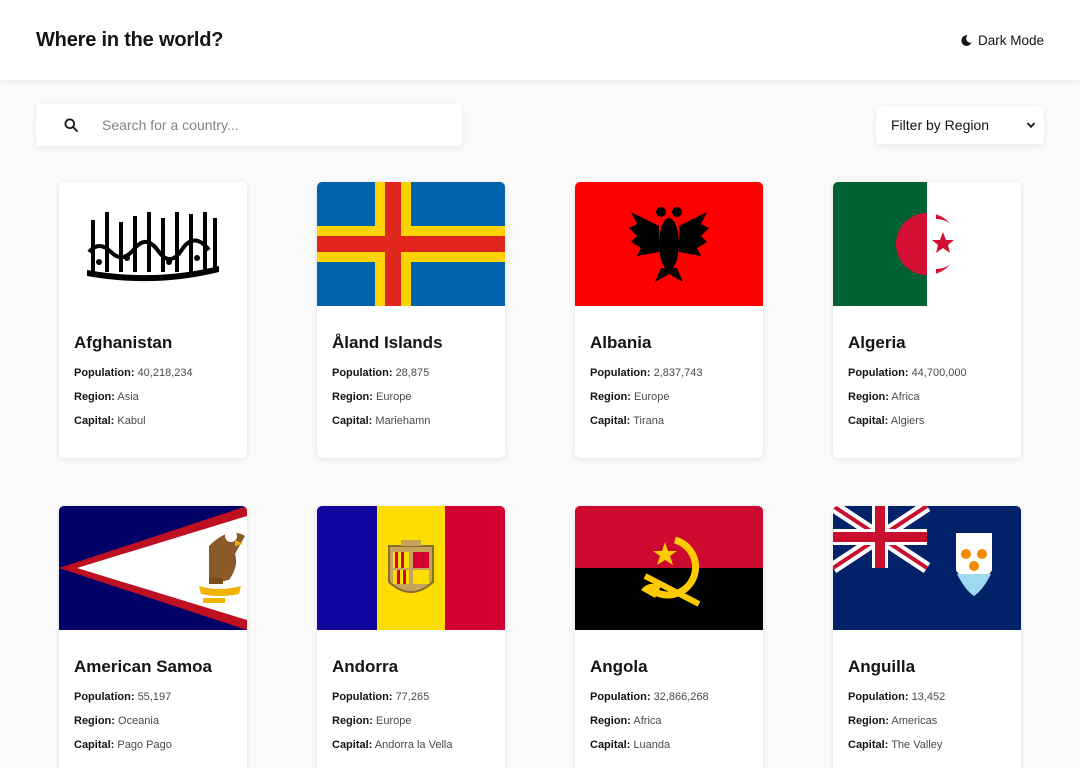 The height and width of the screenshot is (768, 1080). I want to click on region-value: Asia, so click(128, 397).